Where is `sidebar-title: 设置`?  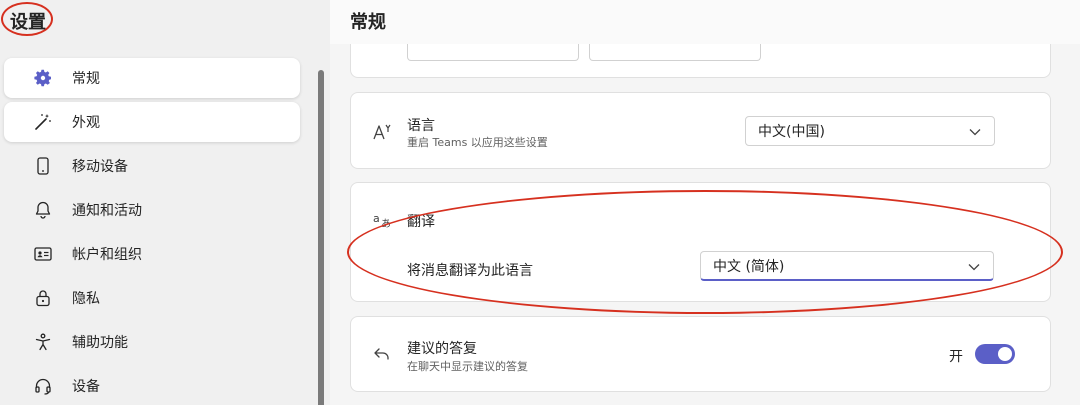 sidebar-title: 设置 is located at coordinates (28, 22).